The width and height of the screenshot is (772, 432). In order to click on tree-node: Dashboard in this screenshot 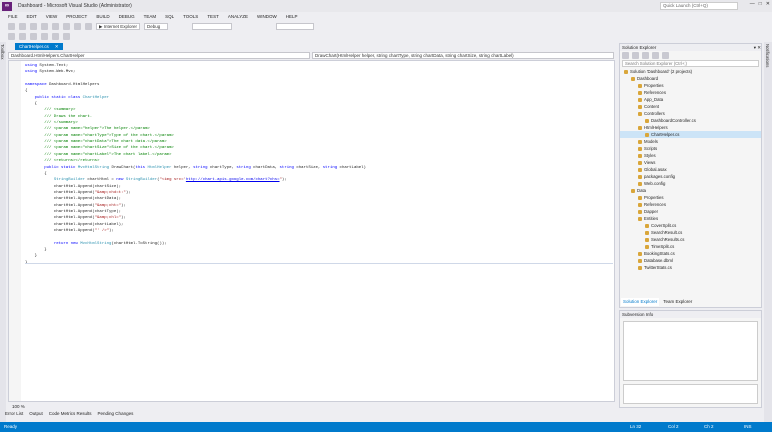, I will do `click(690, 78)`.